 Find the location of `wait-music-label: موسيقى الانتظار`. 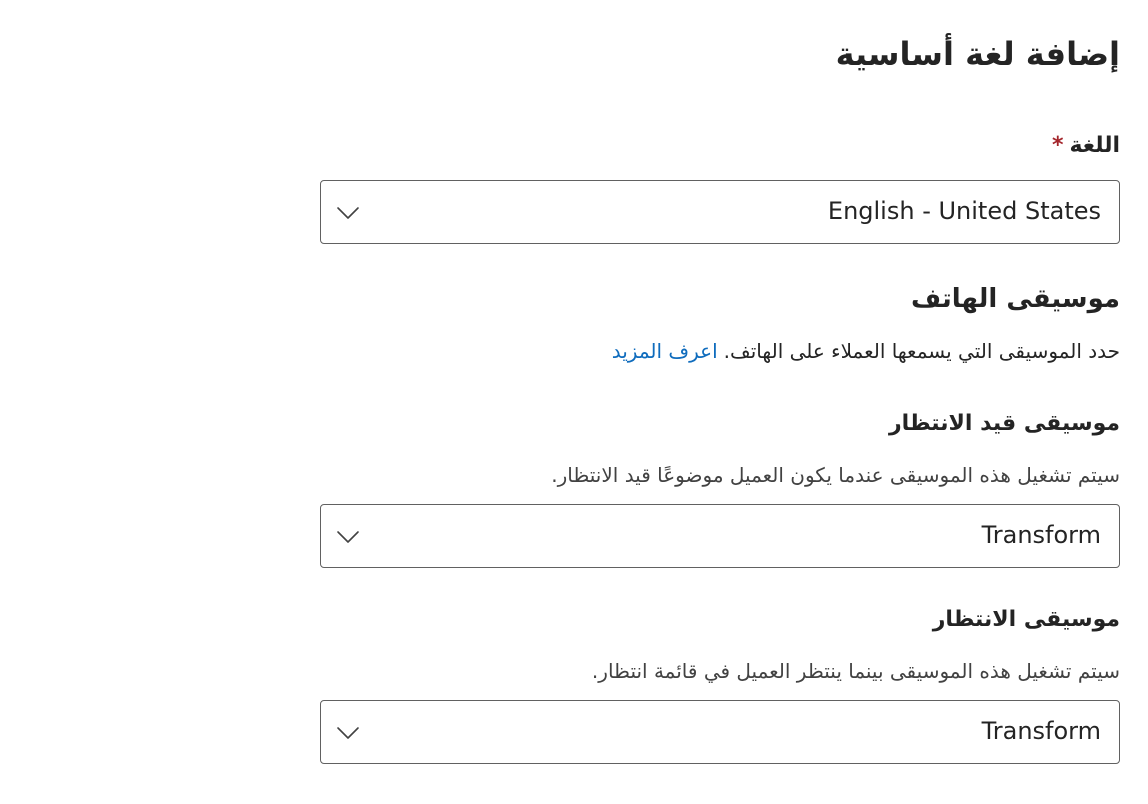

wait-music-label: موسيقى الانتظار is located at coordinates (1026, 619).